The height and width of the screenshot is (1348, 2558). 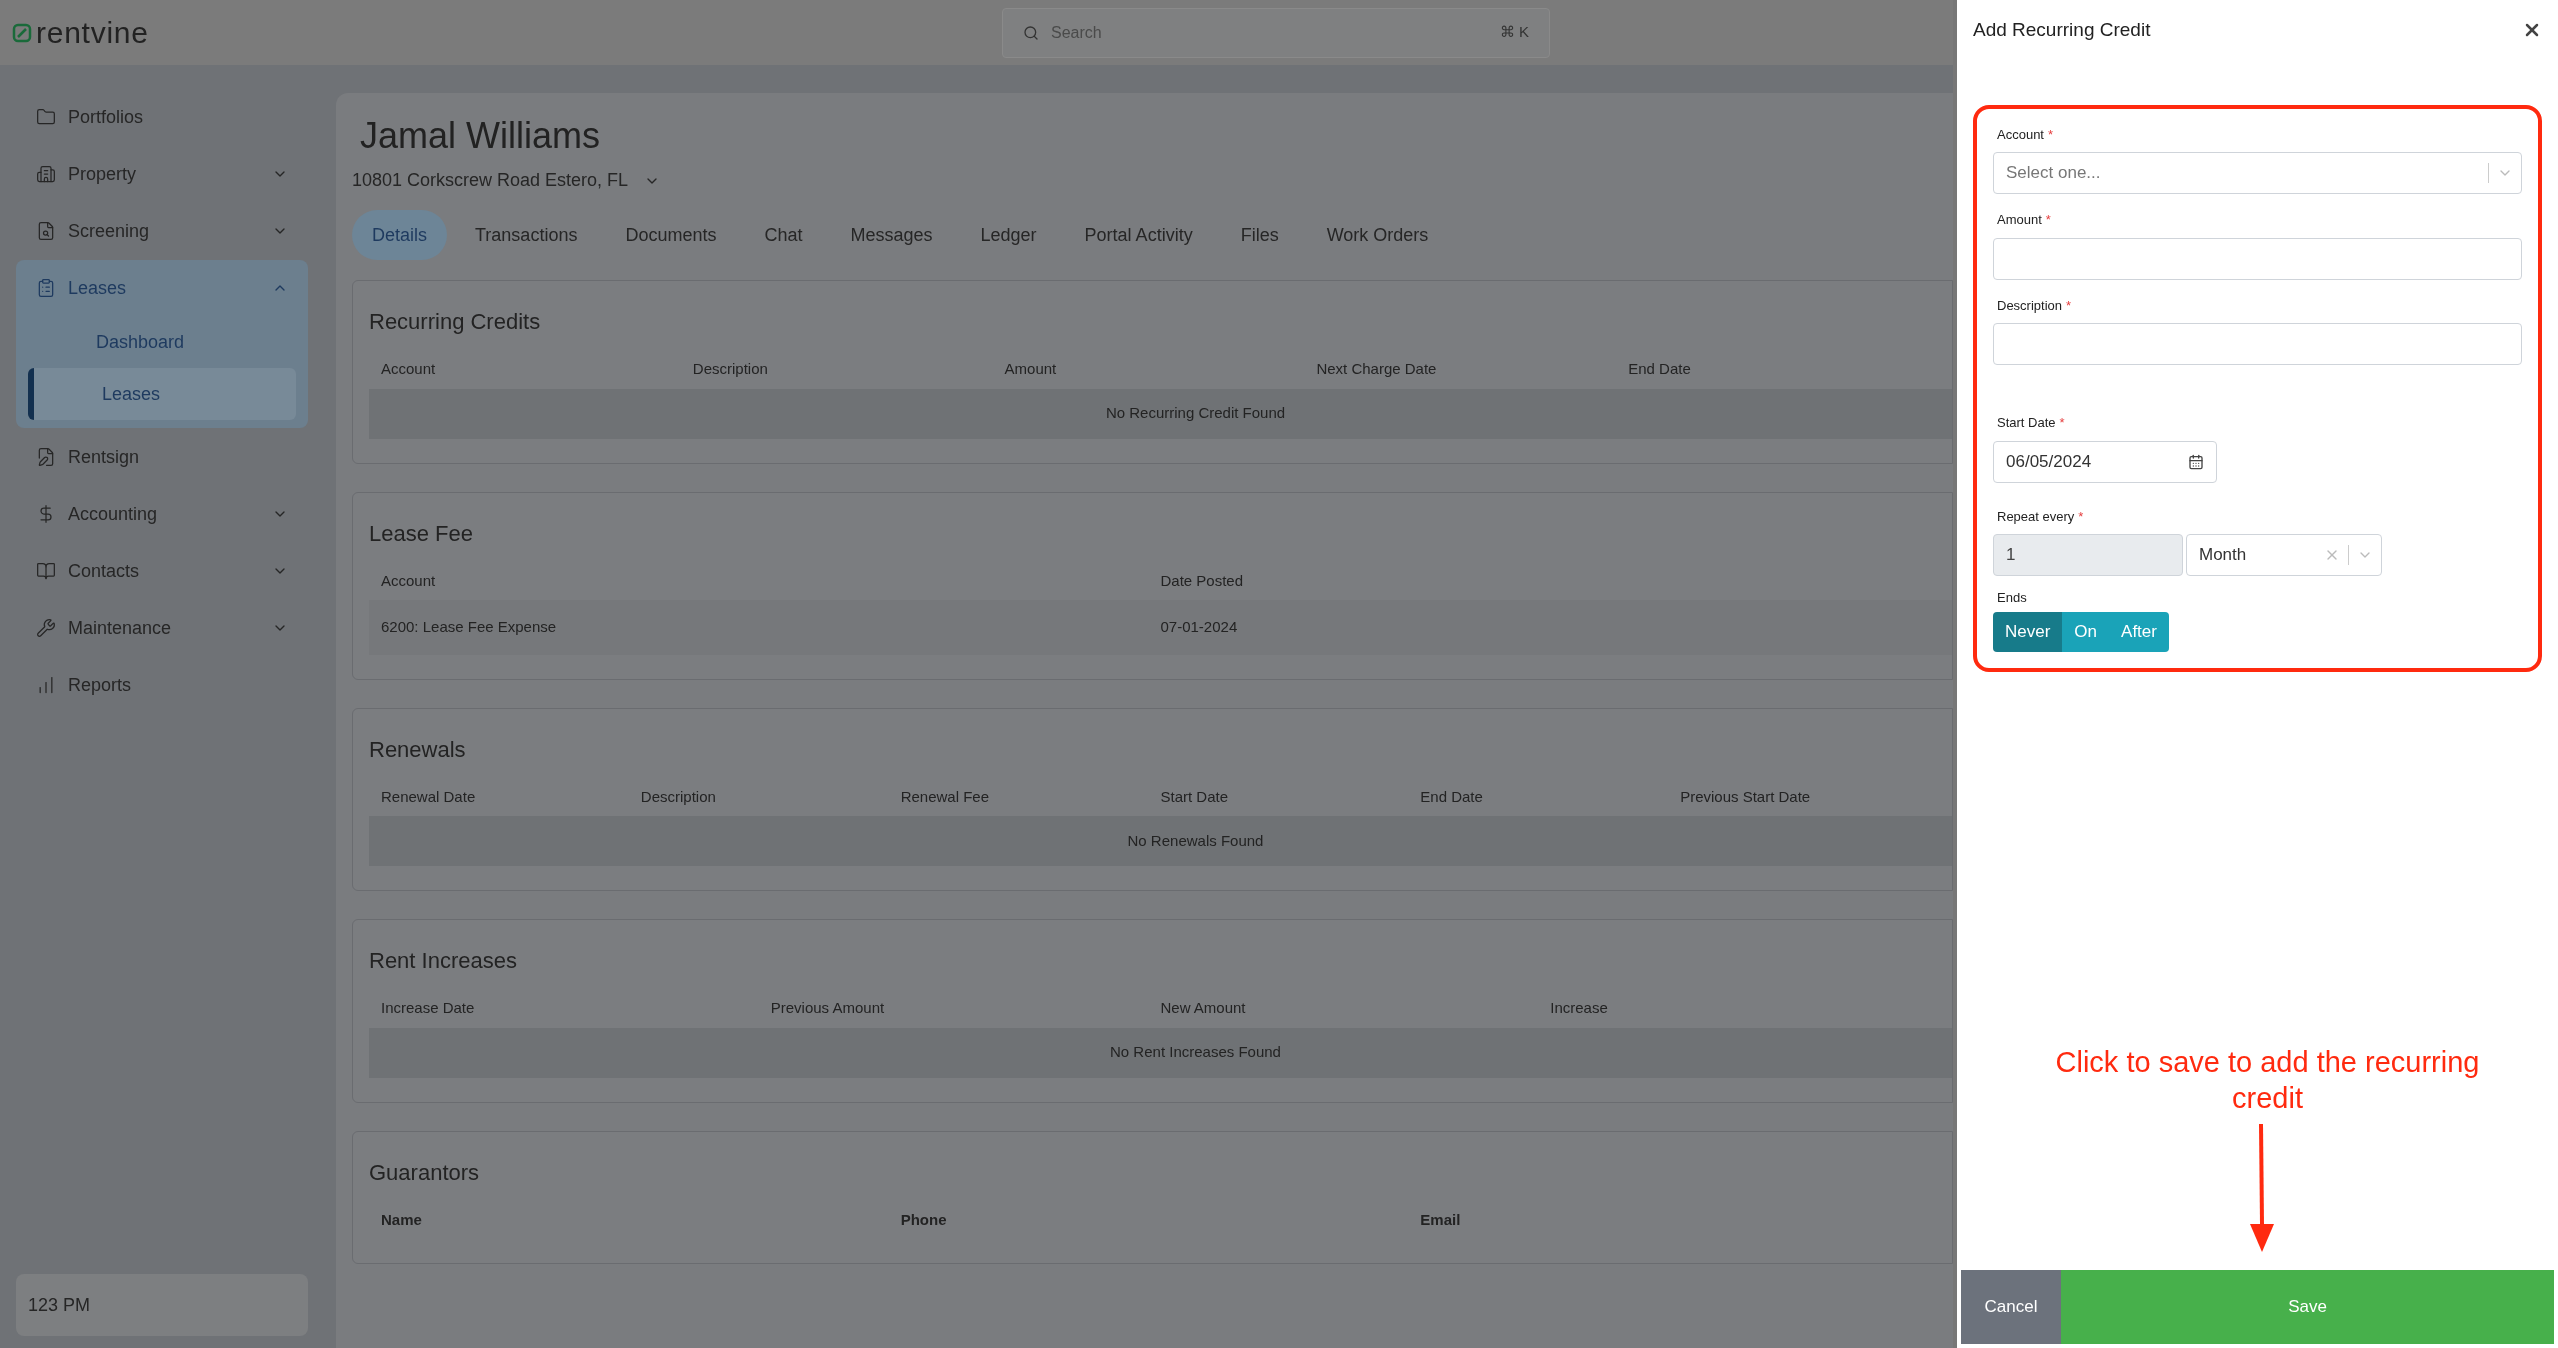 I want to click on column-header: Renewal Fee, so click(x=945, y=796).